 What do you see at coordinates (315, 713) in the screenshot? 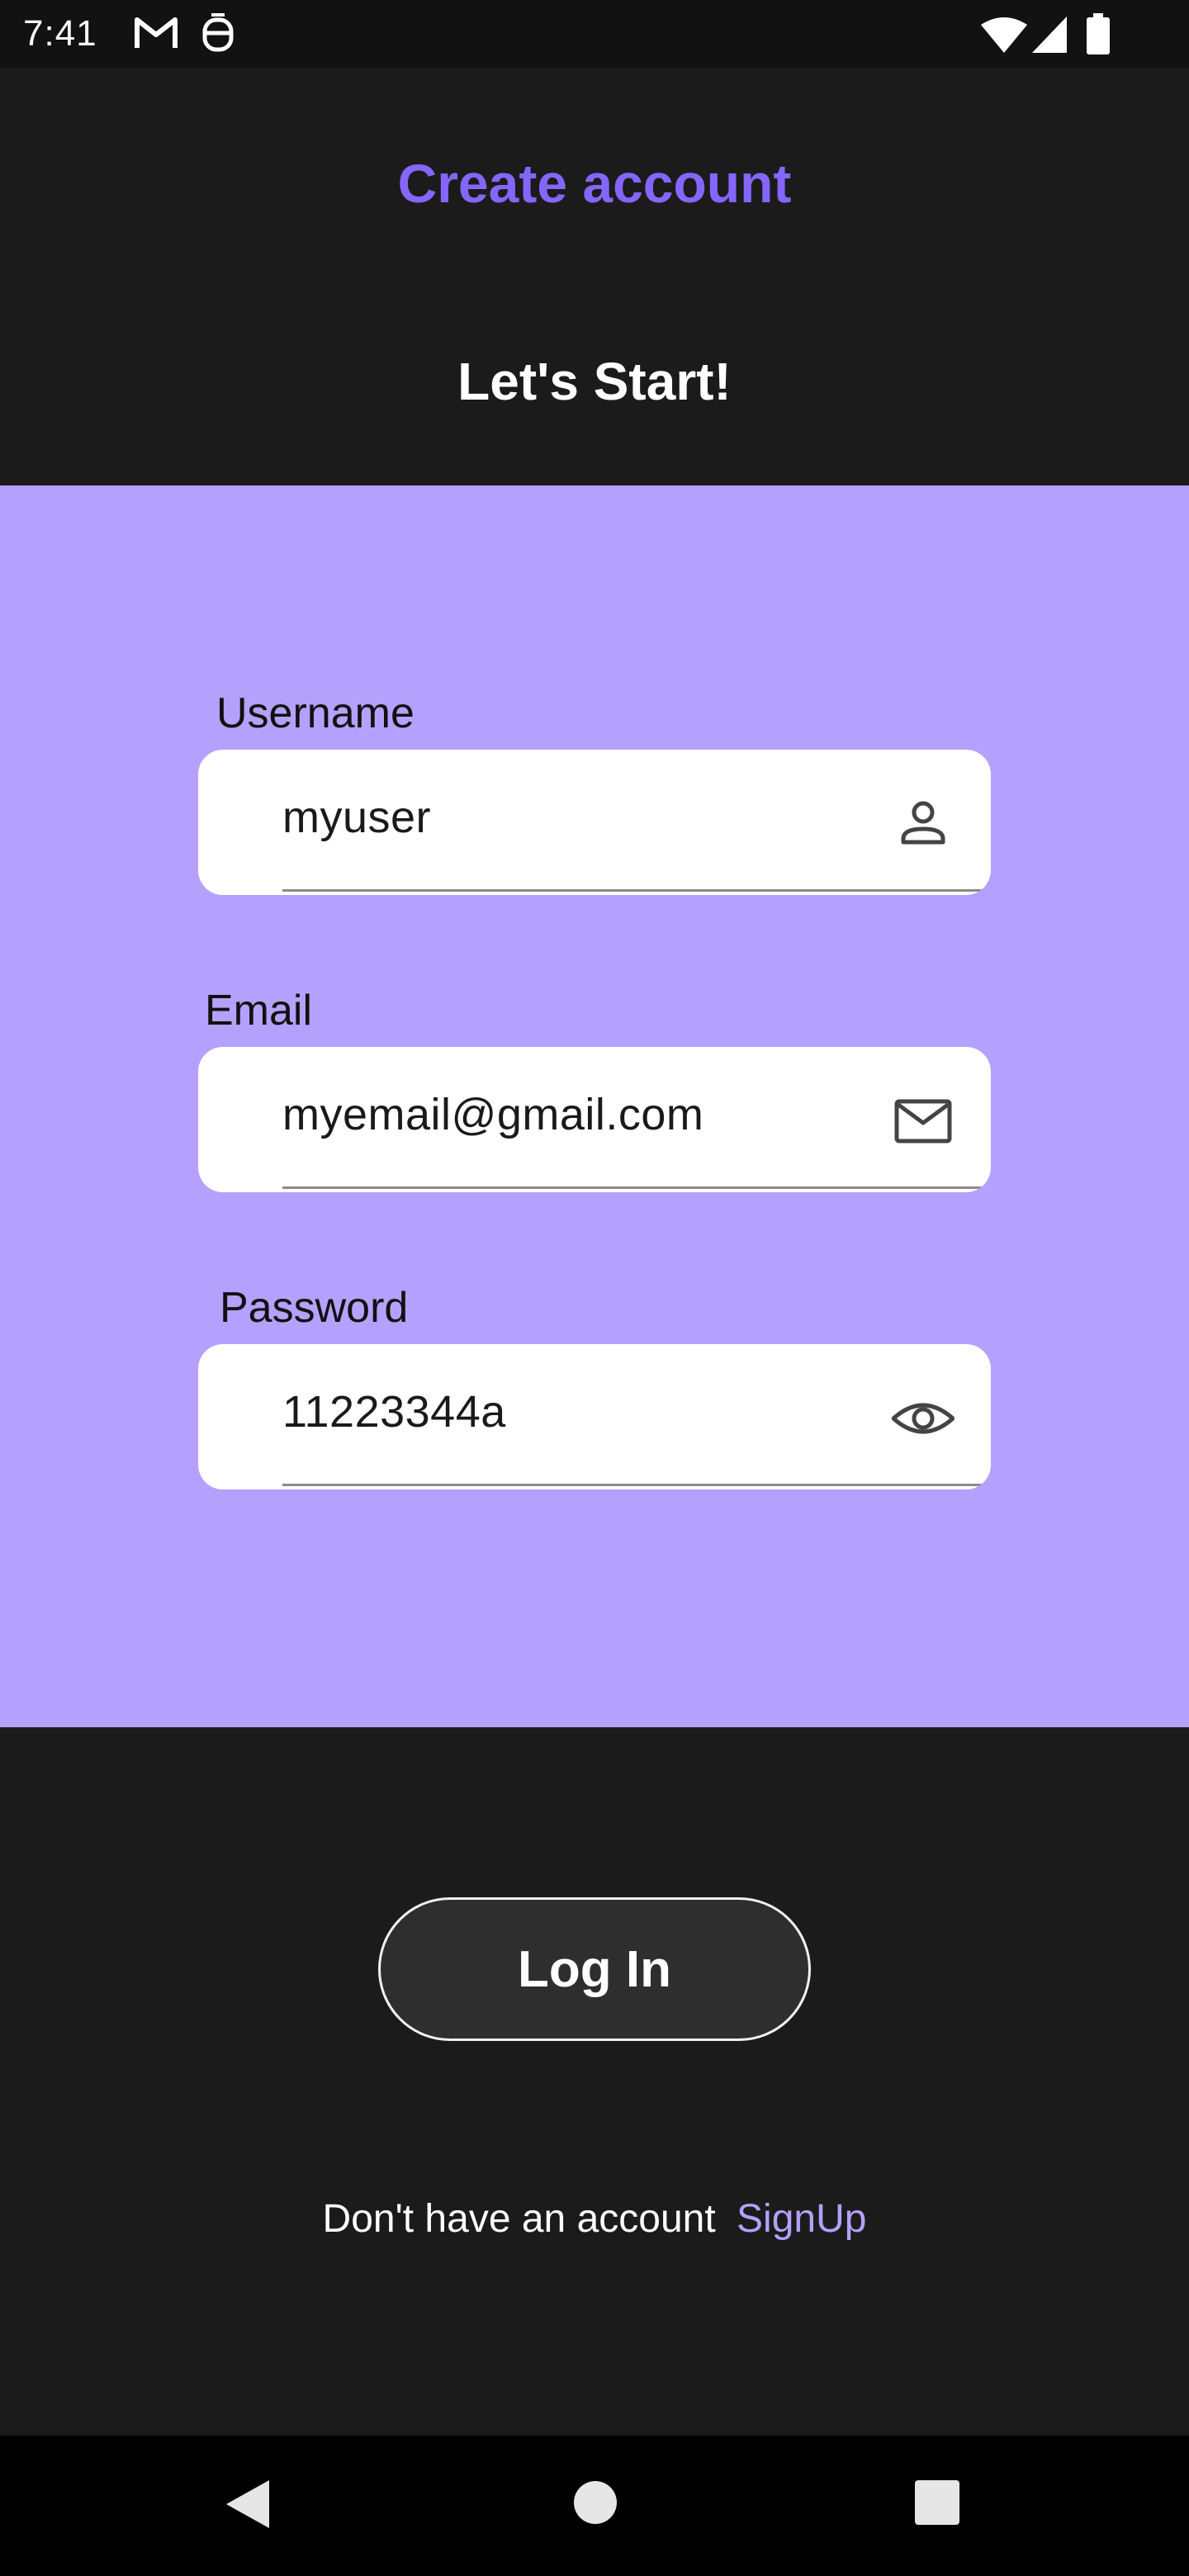
I see `username-label: Username` at bounding box center [315, 713].